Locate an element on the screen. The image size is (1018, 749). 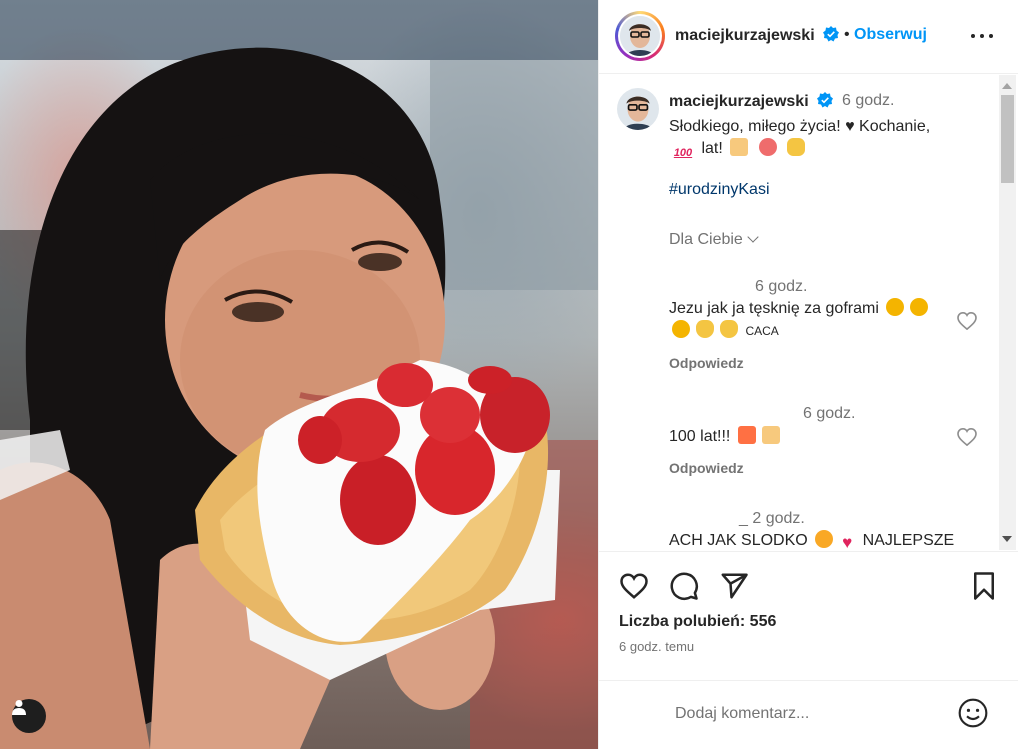
comment-line-1: Jezu jak ja tęsknię za goframi is located at coordinates (774, 308).